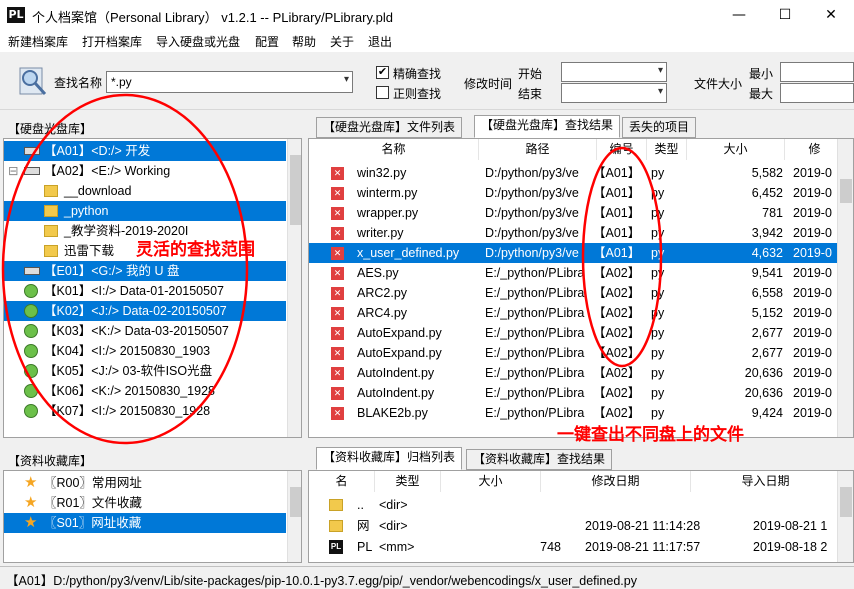 The height and width of the screenshot is (589, 854). I want to click on disk-tree-item: 【E01】<G:/> 我的 U 盘, so click(145, 271).